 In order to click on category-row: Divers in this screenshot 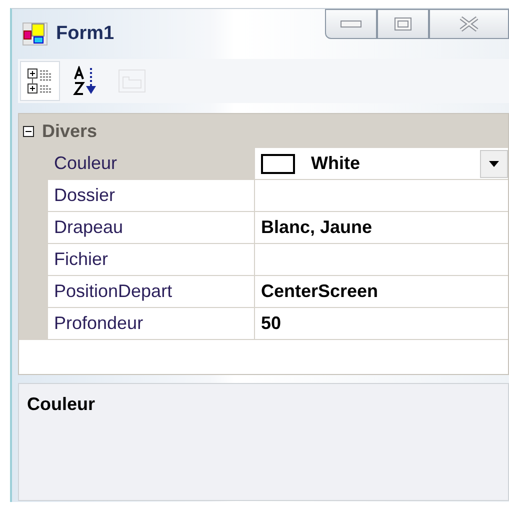, I will do `click(263, 131)`.